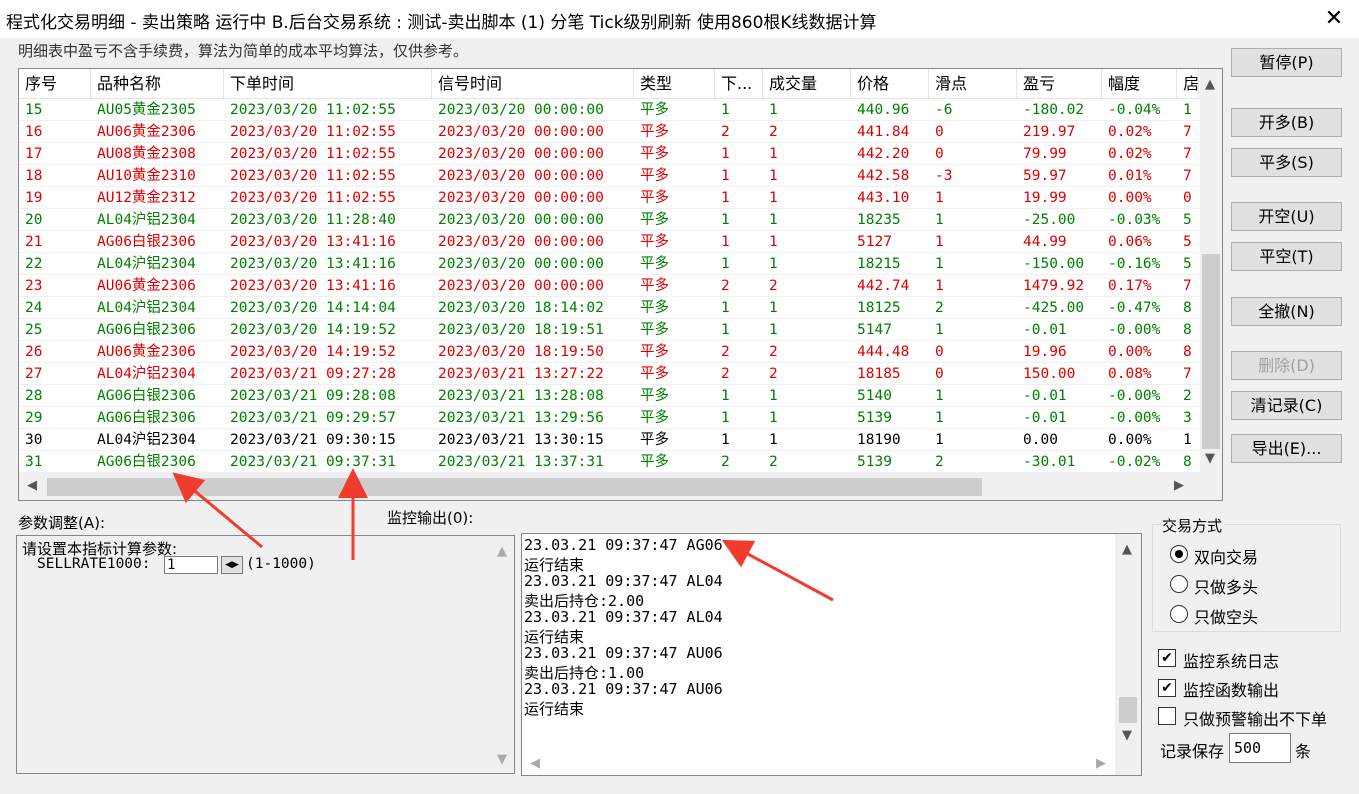 The width and height of the screenshot is (1359, 794). What do you see at coordinates (55, 84) in the screenshot?
I see `column-header: 序号` at bounding box center [55, 84].